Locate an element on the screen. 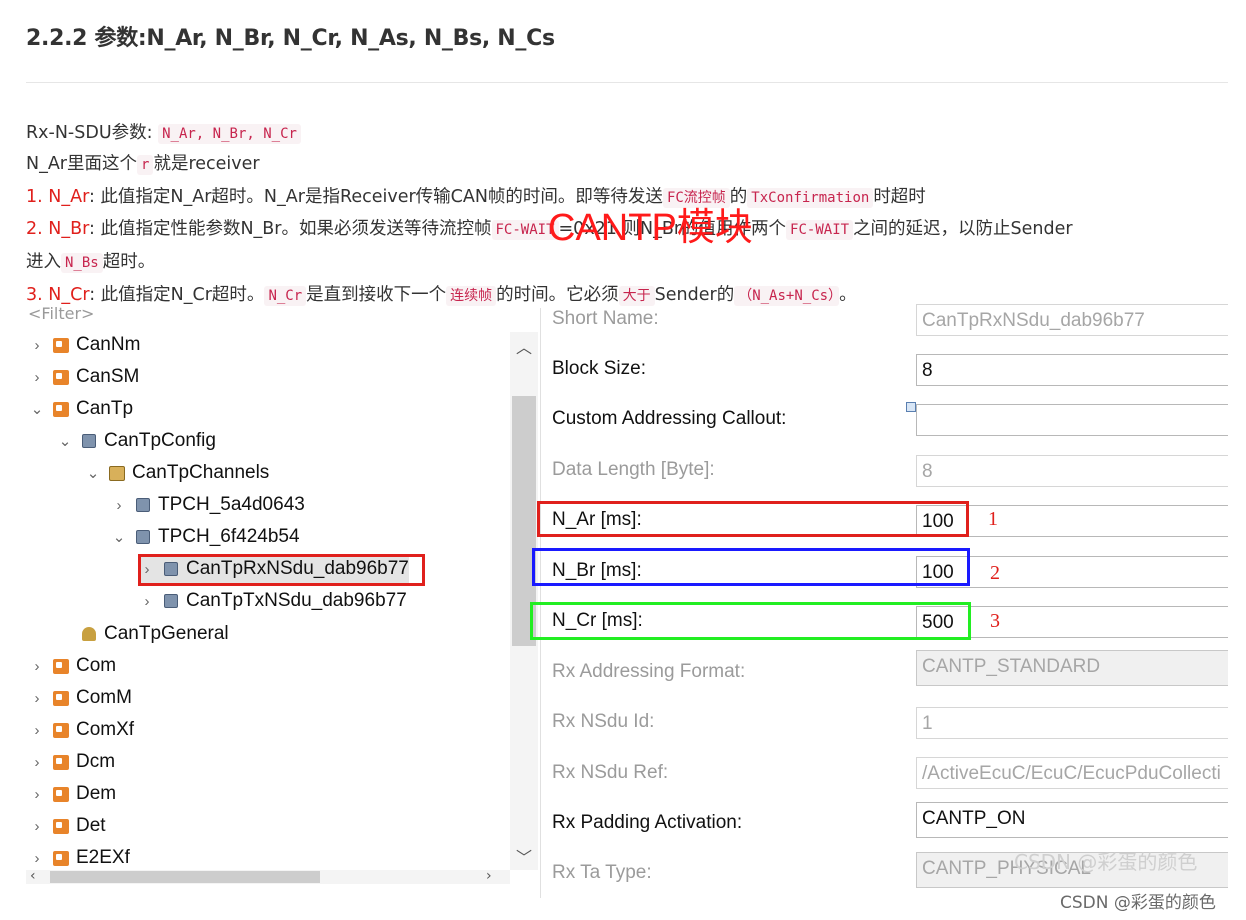 This screenshot has height=920, width=1246. tree-item-comxf: › ComXf is located at coordinates (82, 730).